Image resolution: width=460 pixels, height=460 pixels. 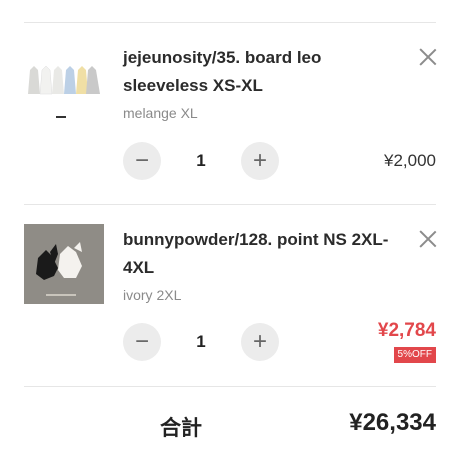 I want to click on top-divider, so click(x=230, y=22).